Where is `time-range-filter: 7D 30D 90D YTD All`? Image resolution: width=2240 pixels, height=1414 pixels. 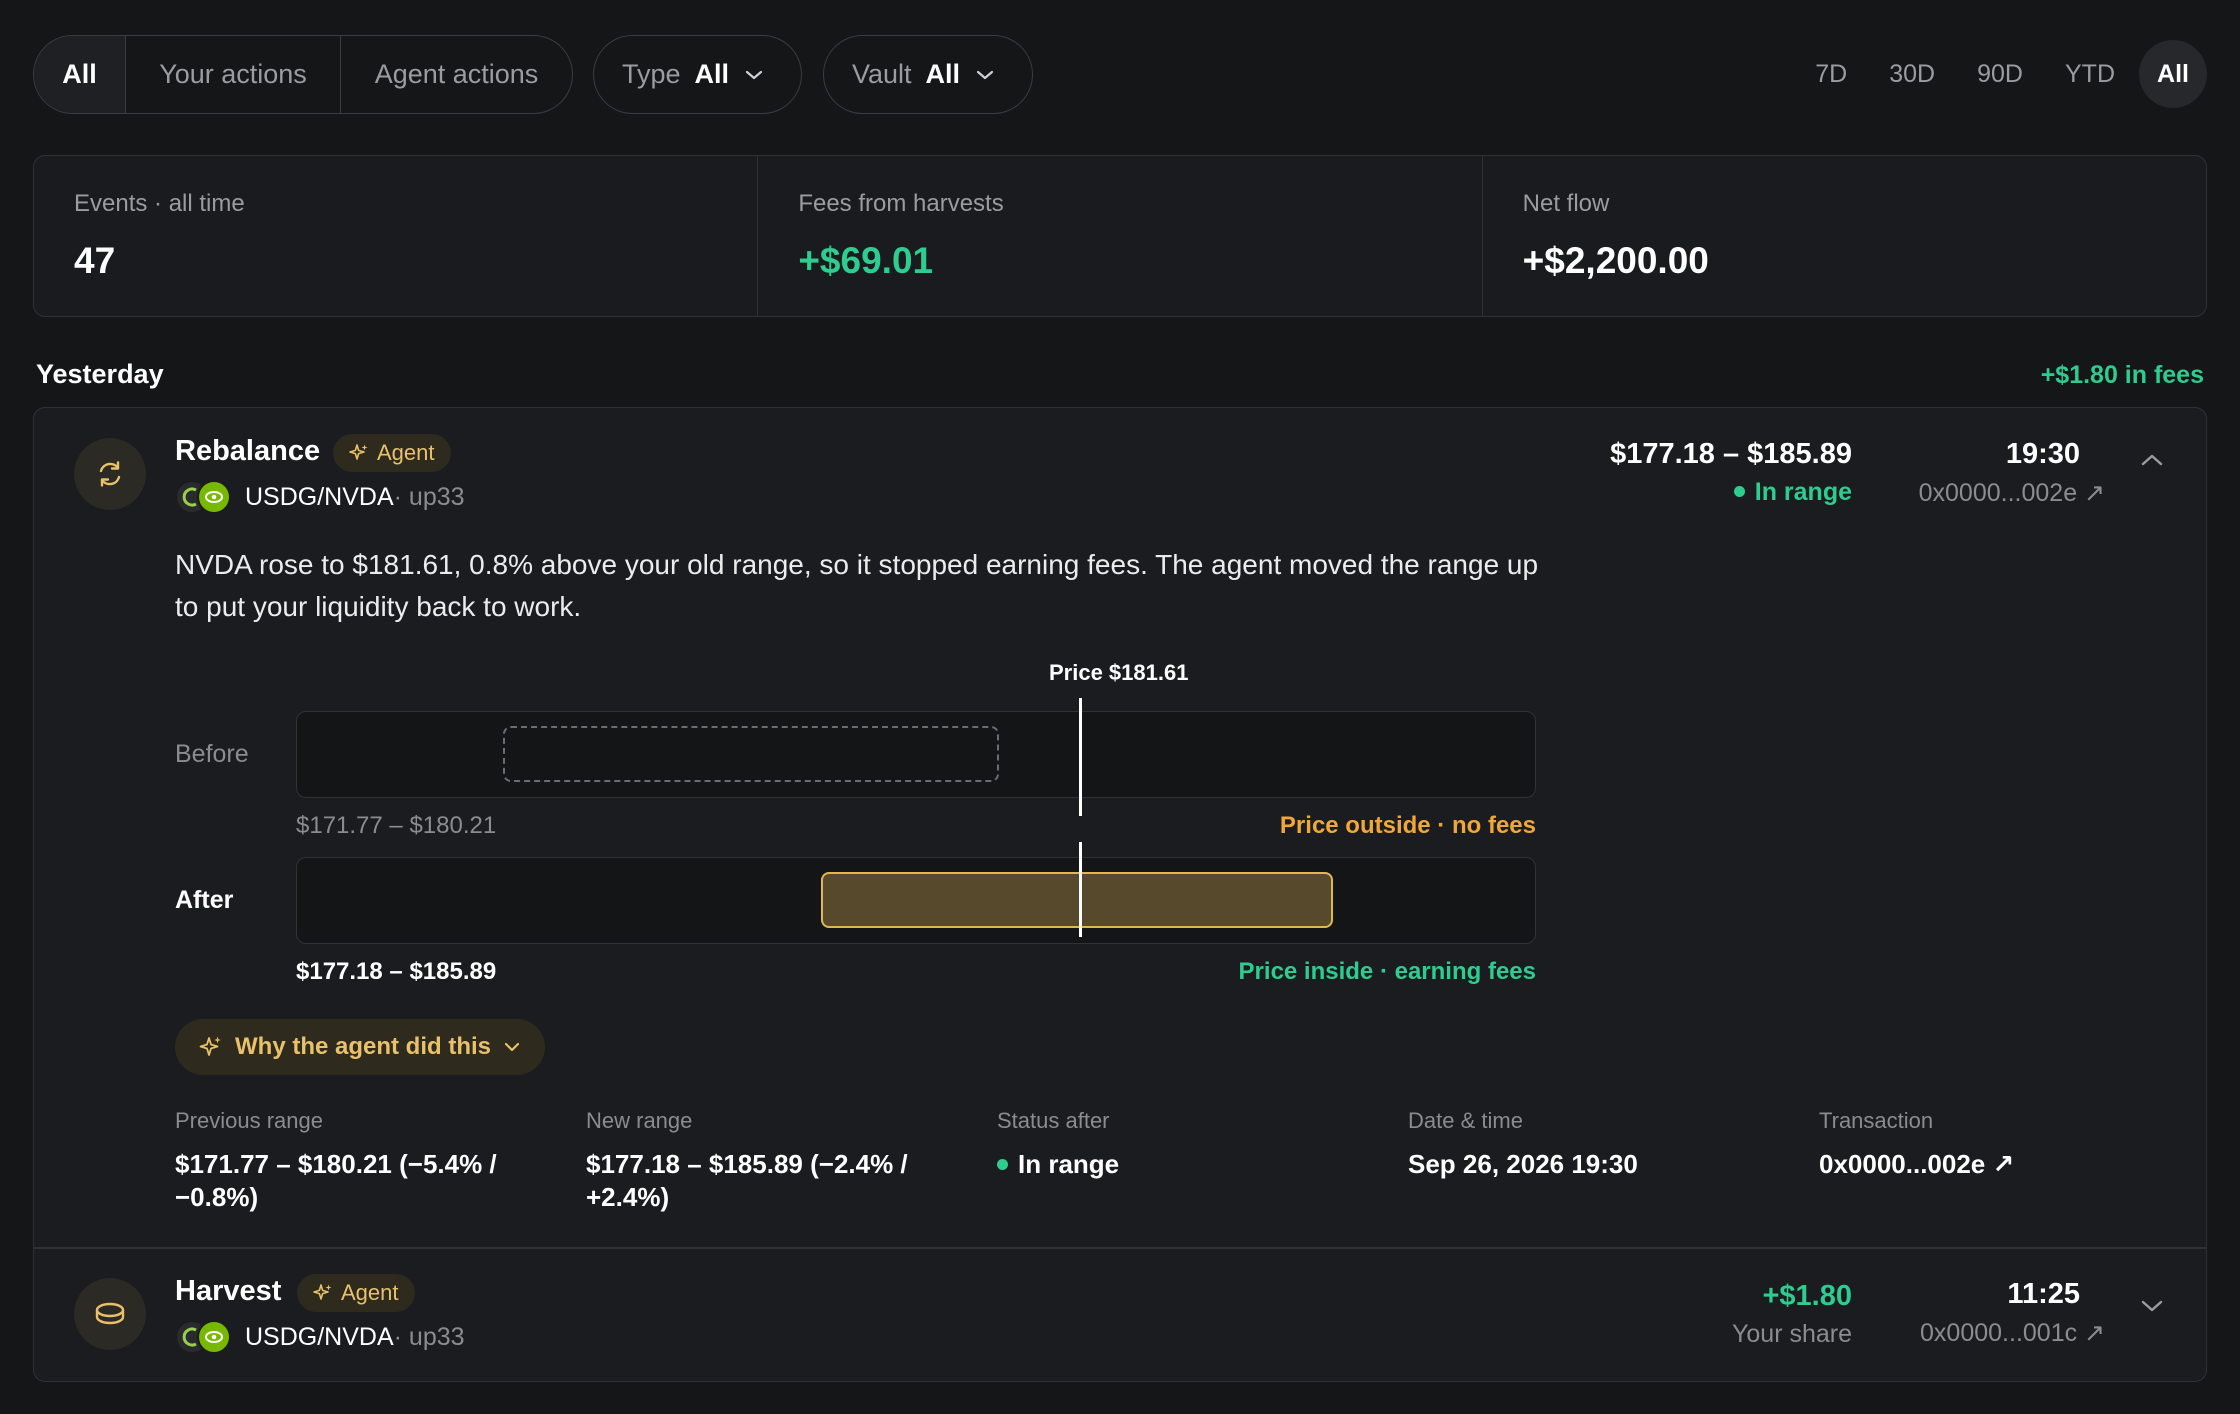
time-range-filter: 7D 30D 90D YTD All is located at coordinates (2002, 74).